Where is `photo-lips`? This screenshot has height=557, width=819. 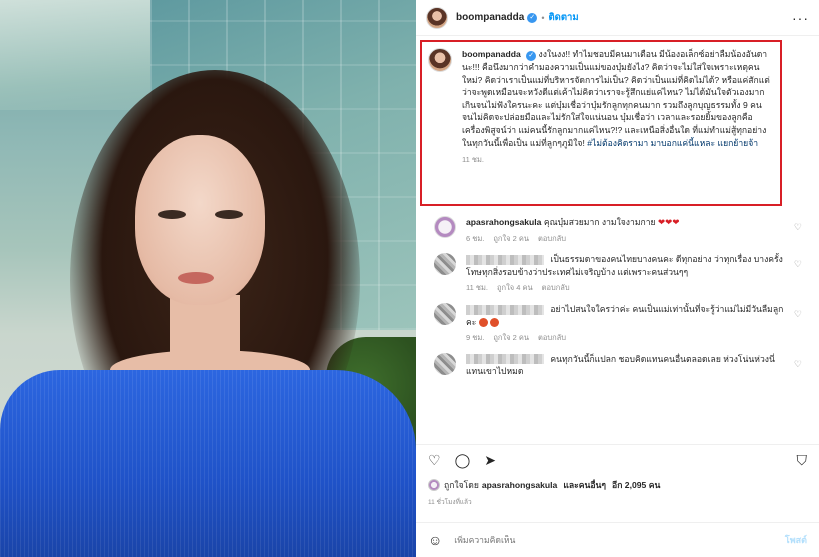
photo-lips is located at coordinates (196, 278).